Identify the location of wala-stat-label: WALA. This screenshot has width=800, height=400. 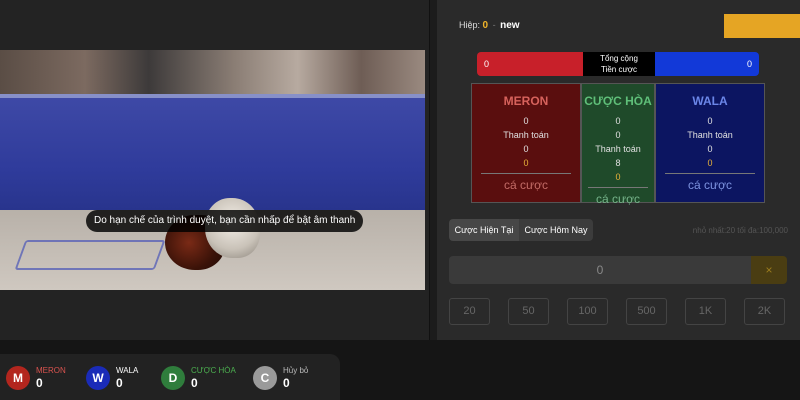
(127, 370).